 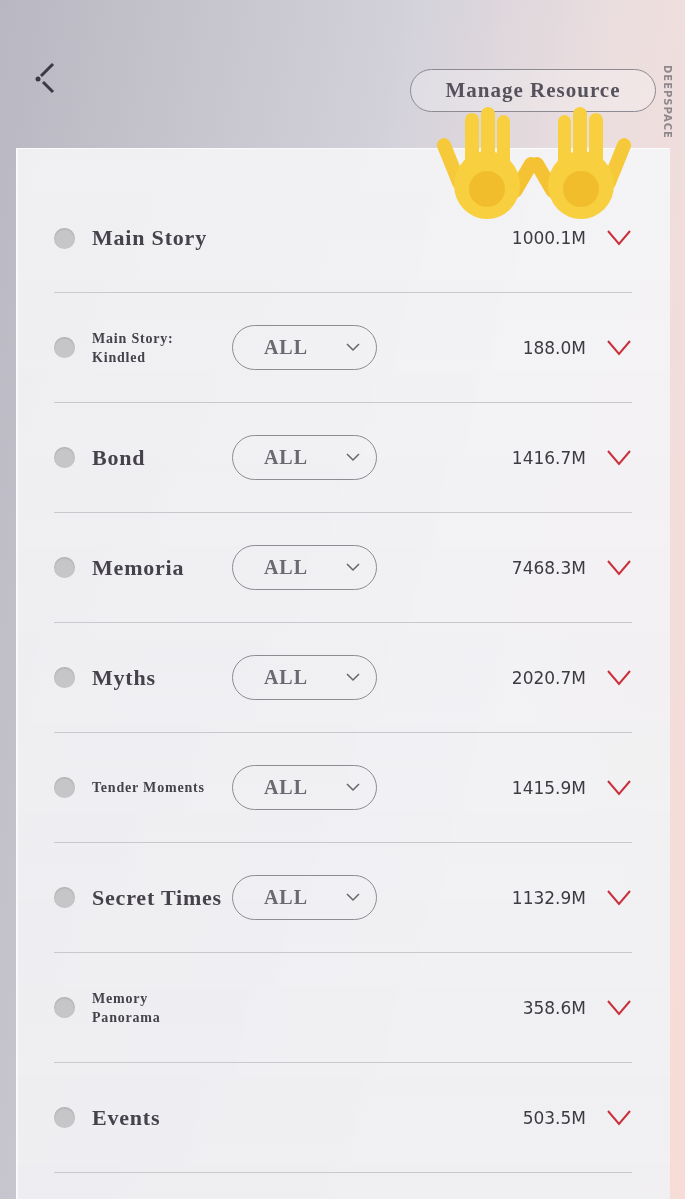 What do you see at coordinates (667, 102) in the screenshot?
I see `side-label: DEEPSPACE` at bounding box center [667, 102].